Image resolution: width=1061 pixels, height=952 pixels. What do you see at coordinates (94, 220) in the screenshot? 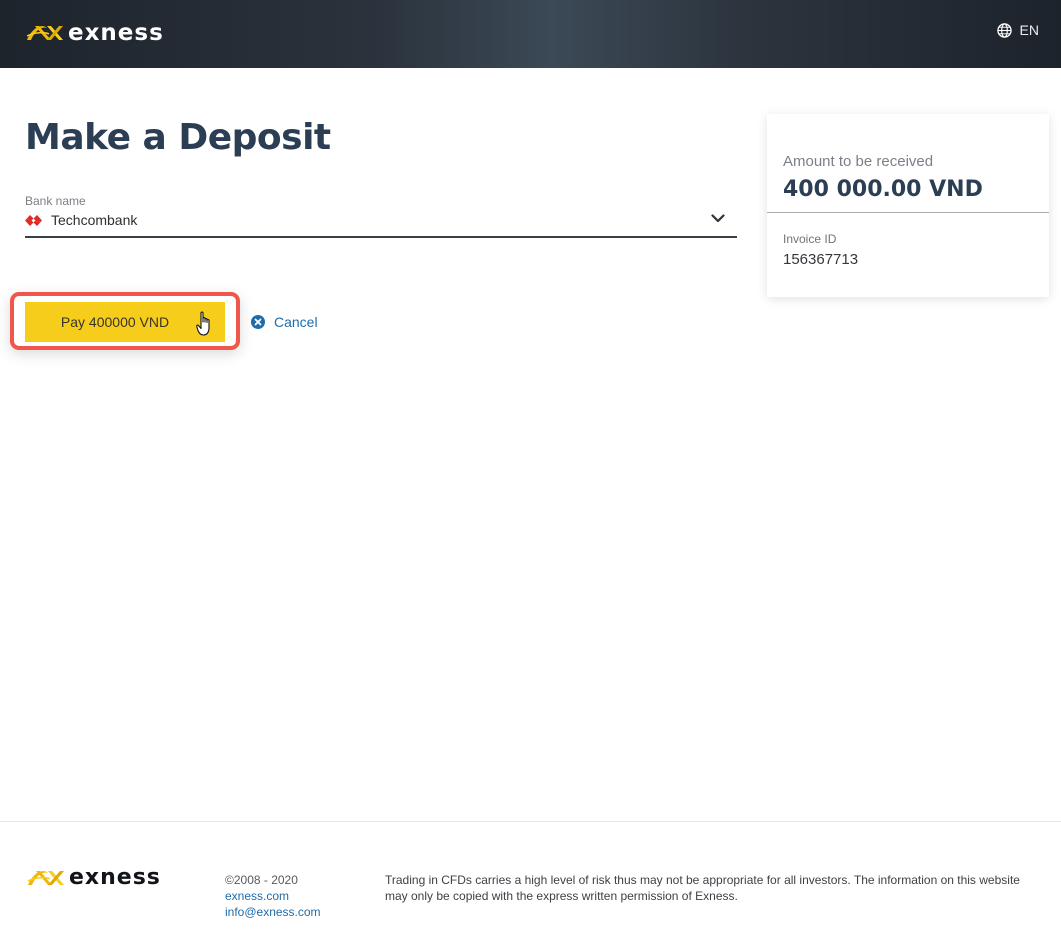
I see `bank-name-text: Techcombank` at bounding box center [94, 220].